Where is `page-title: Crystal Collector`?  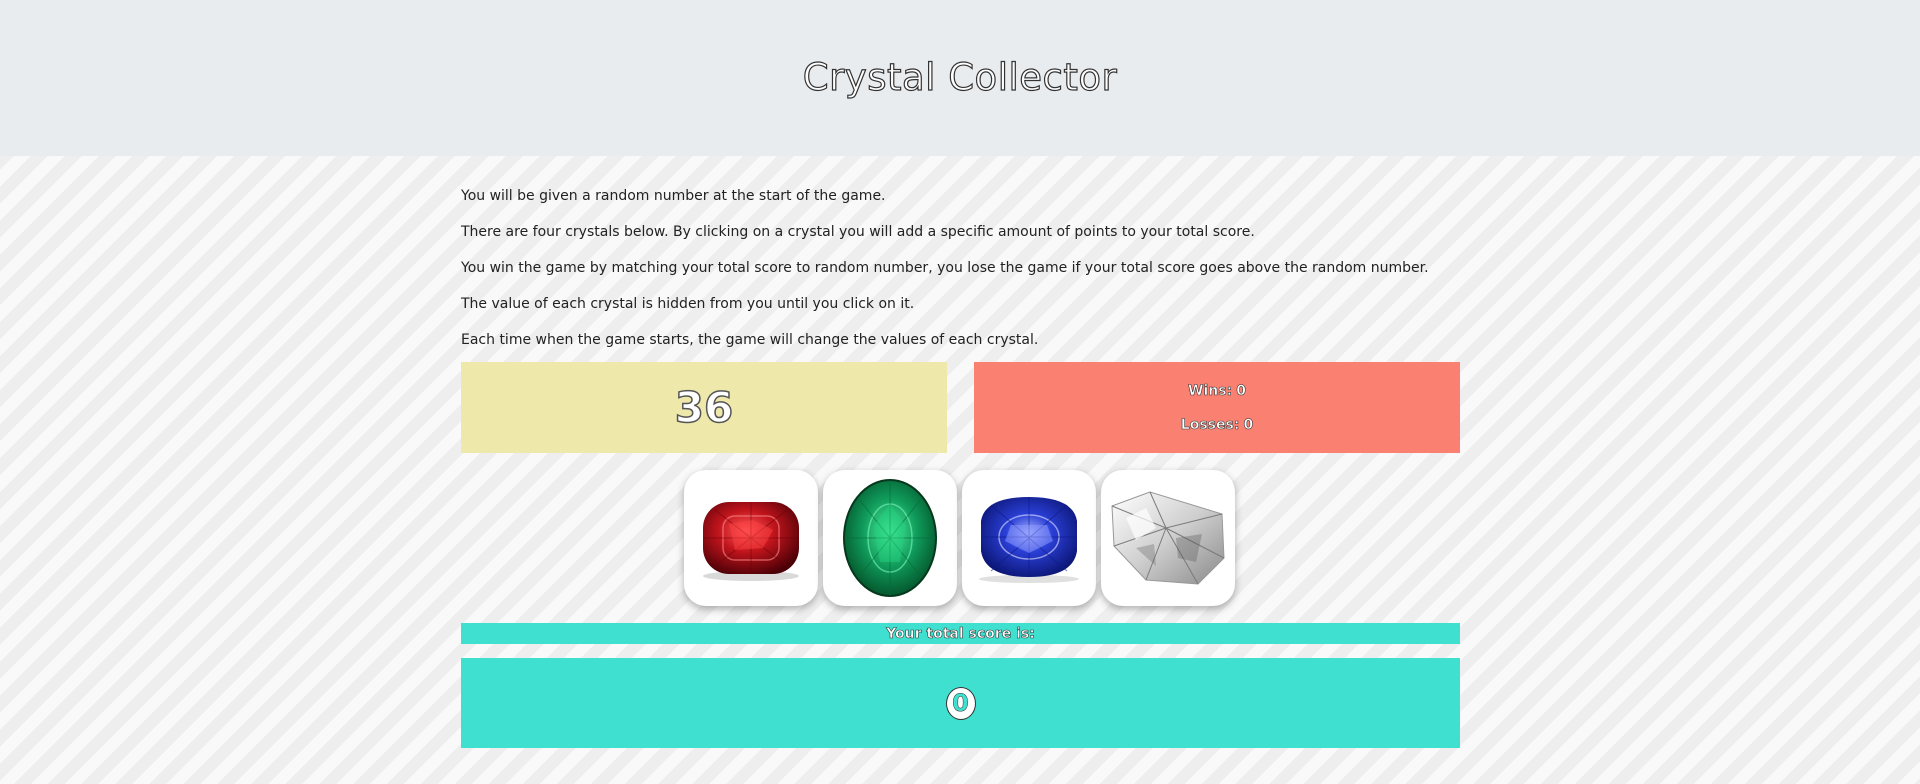 page-title: Crystal Collector is located at coordinates (960, 77).